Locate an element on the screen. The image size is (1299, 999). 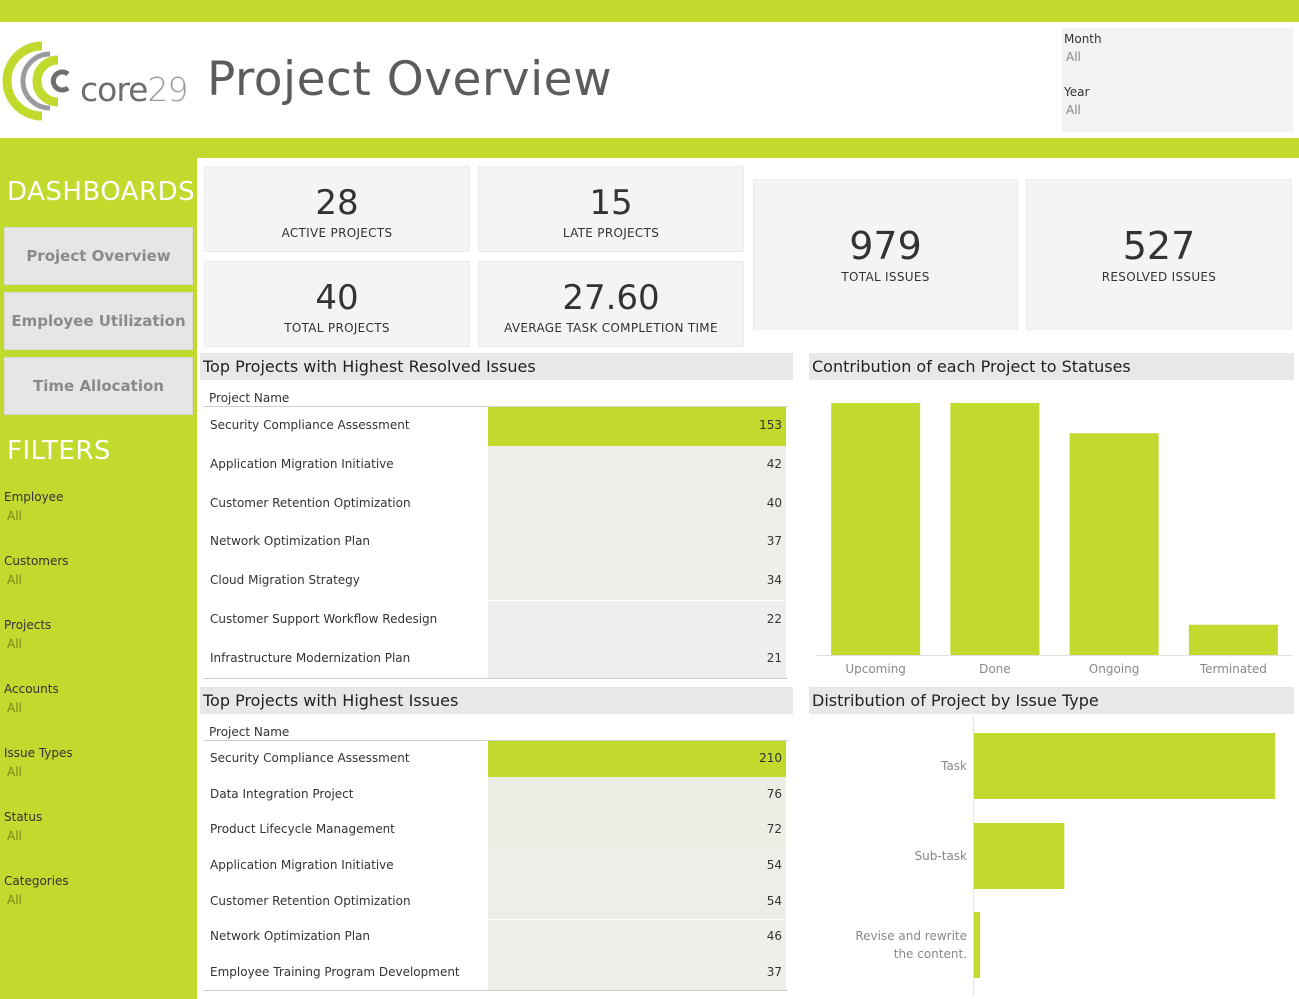
resolved-table-column-header: Project Name is located at coordinates (249, 398).